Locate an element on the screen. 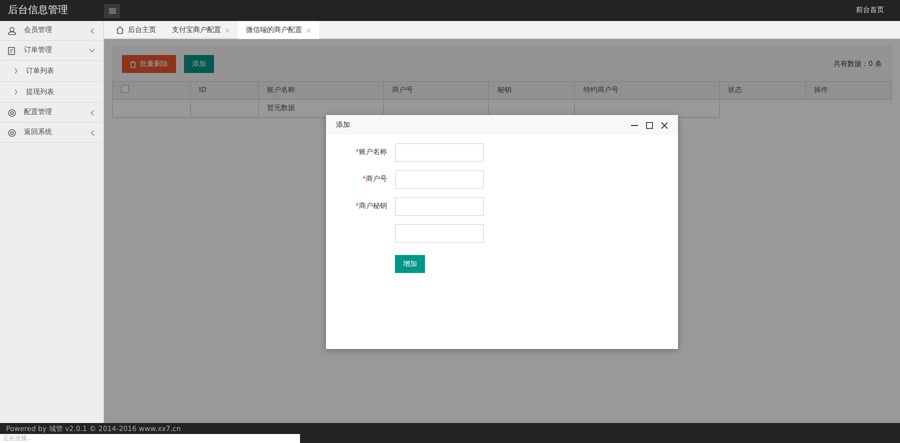 The width and height of the screenshot is (900, 443). trash-icon is located at coordinates (133, 64).